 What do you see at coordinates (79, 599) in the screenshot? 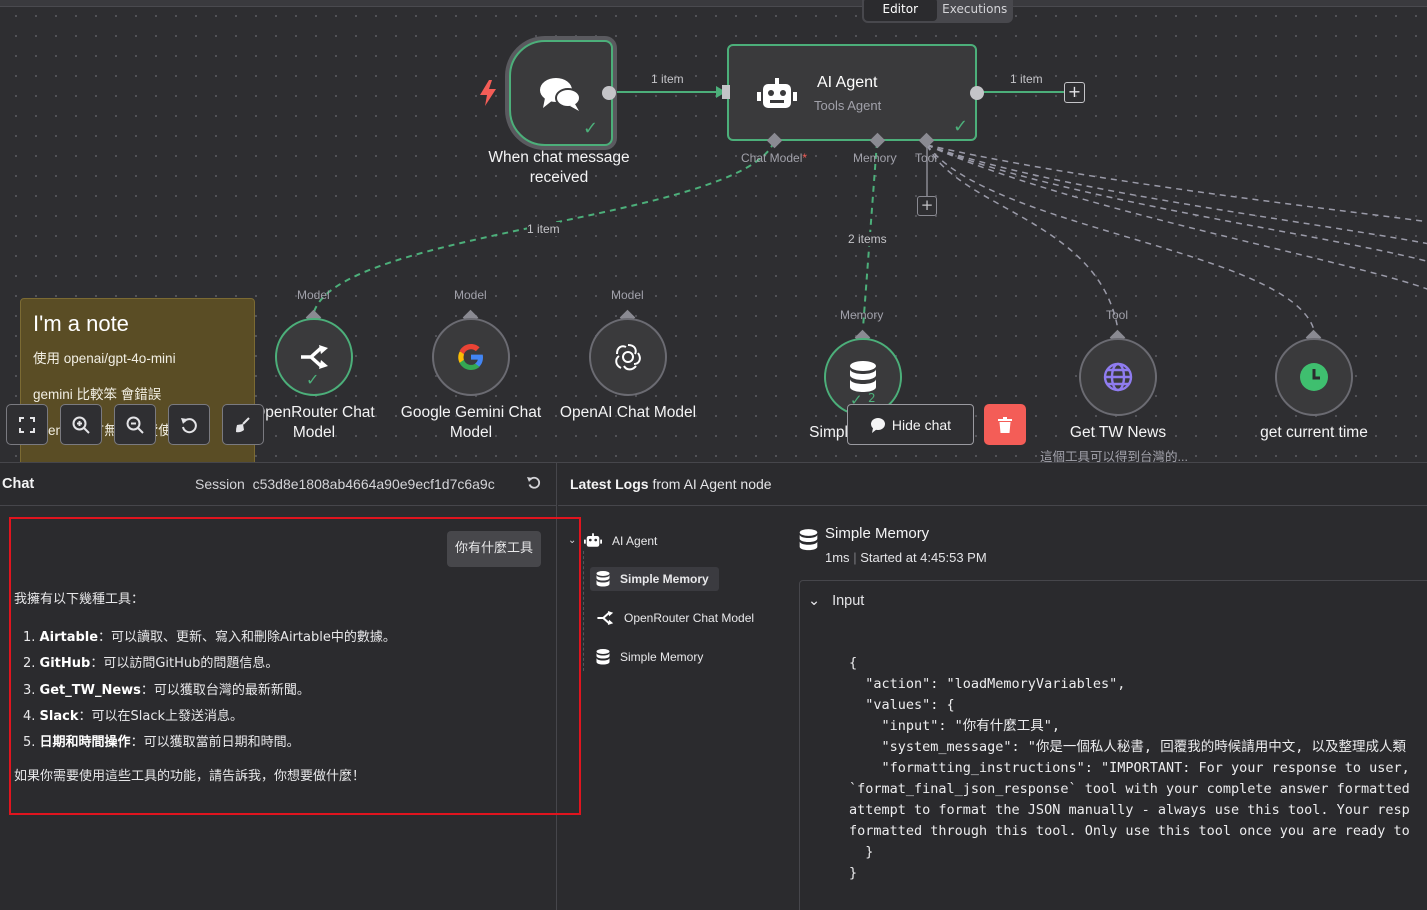
I see `reply-intro: 我擁有以下幾種工具：` at bounding box center [79, 599].